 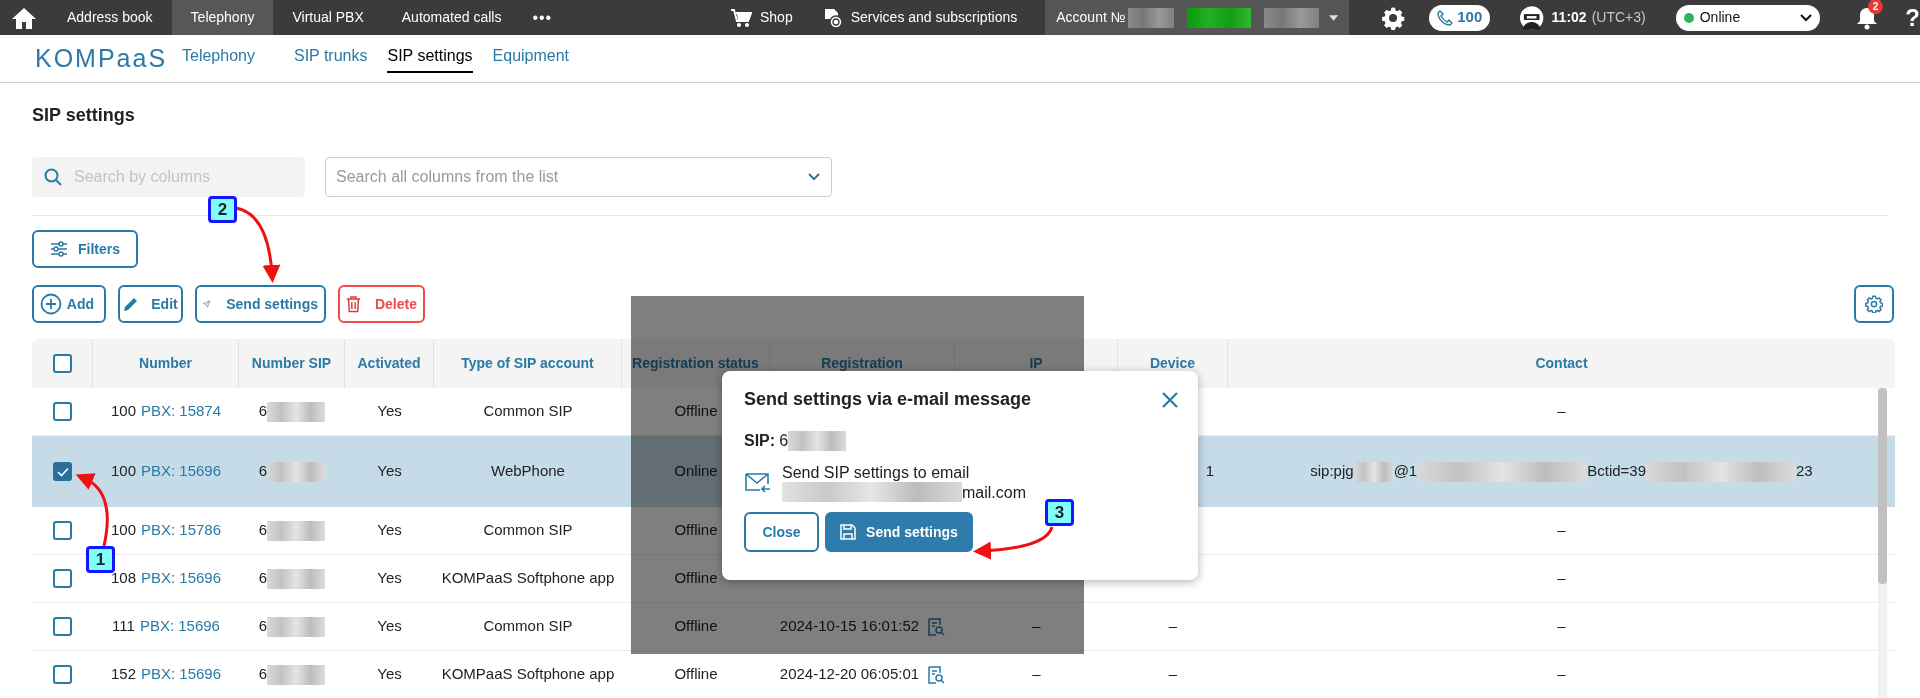 What do you see at coordinates (260, 304) in the screenshot?
I see `send-button: Send settings` at bounding box center [260, 304].